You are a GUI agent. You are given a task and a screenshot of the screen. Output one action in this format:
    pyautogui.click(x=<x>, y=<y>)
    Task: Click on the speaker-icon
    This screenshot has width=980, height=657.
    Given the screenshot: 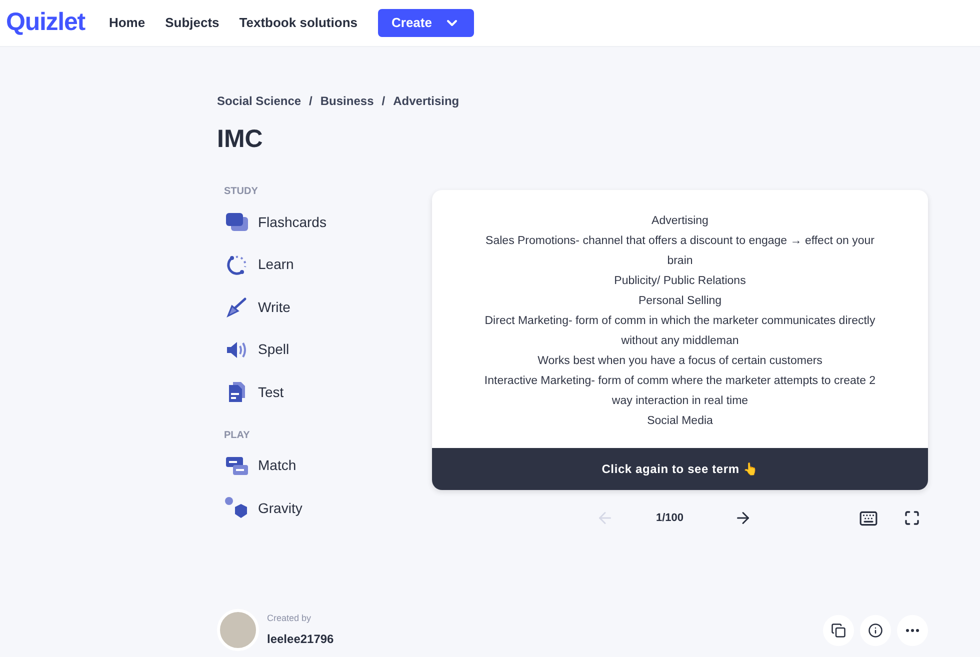 What is the action you would take?
    pyautogui.click(x=237, y=350)
    